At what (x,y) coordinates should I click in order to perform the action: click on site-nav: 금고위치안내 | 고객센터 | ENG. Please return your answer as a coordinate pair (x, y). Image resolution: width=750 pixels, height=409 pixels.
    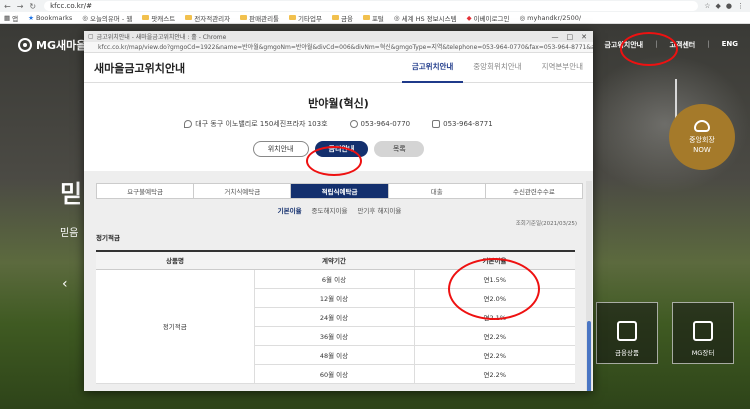
    Looking at the image, I should click on (671, 45).